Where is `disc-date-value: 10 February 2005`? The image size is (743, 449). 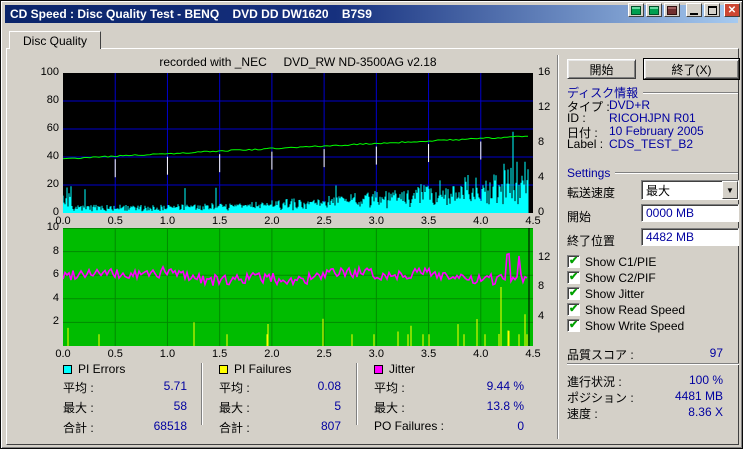 disc-date-value: 10 February 2005 is located at coordinates (656, 131).